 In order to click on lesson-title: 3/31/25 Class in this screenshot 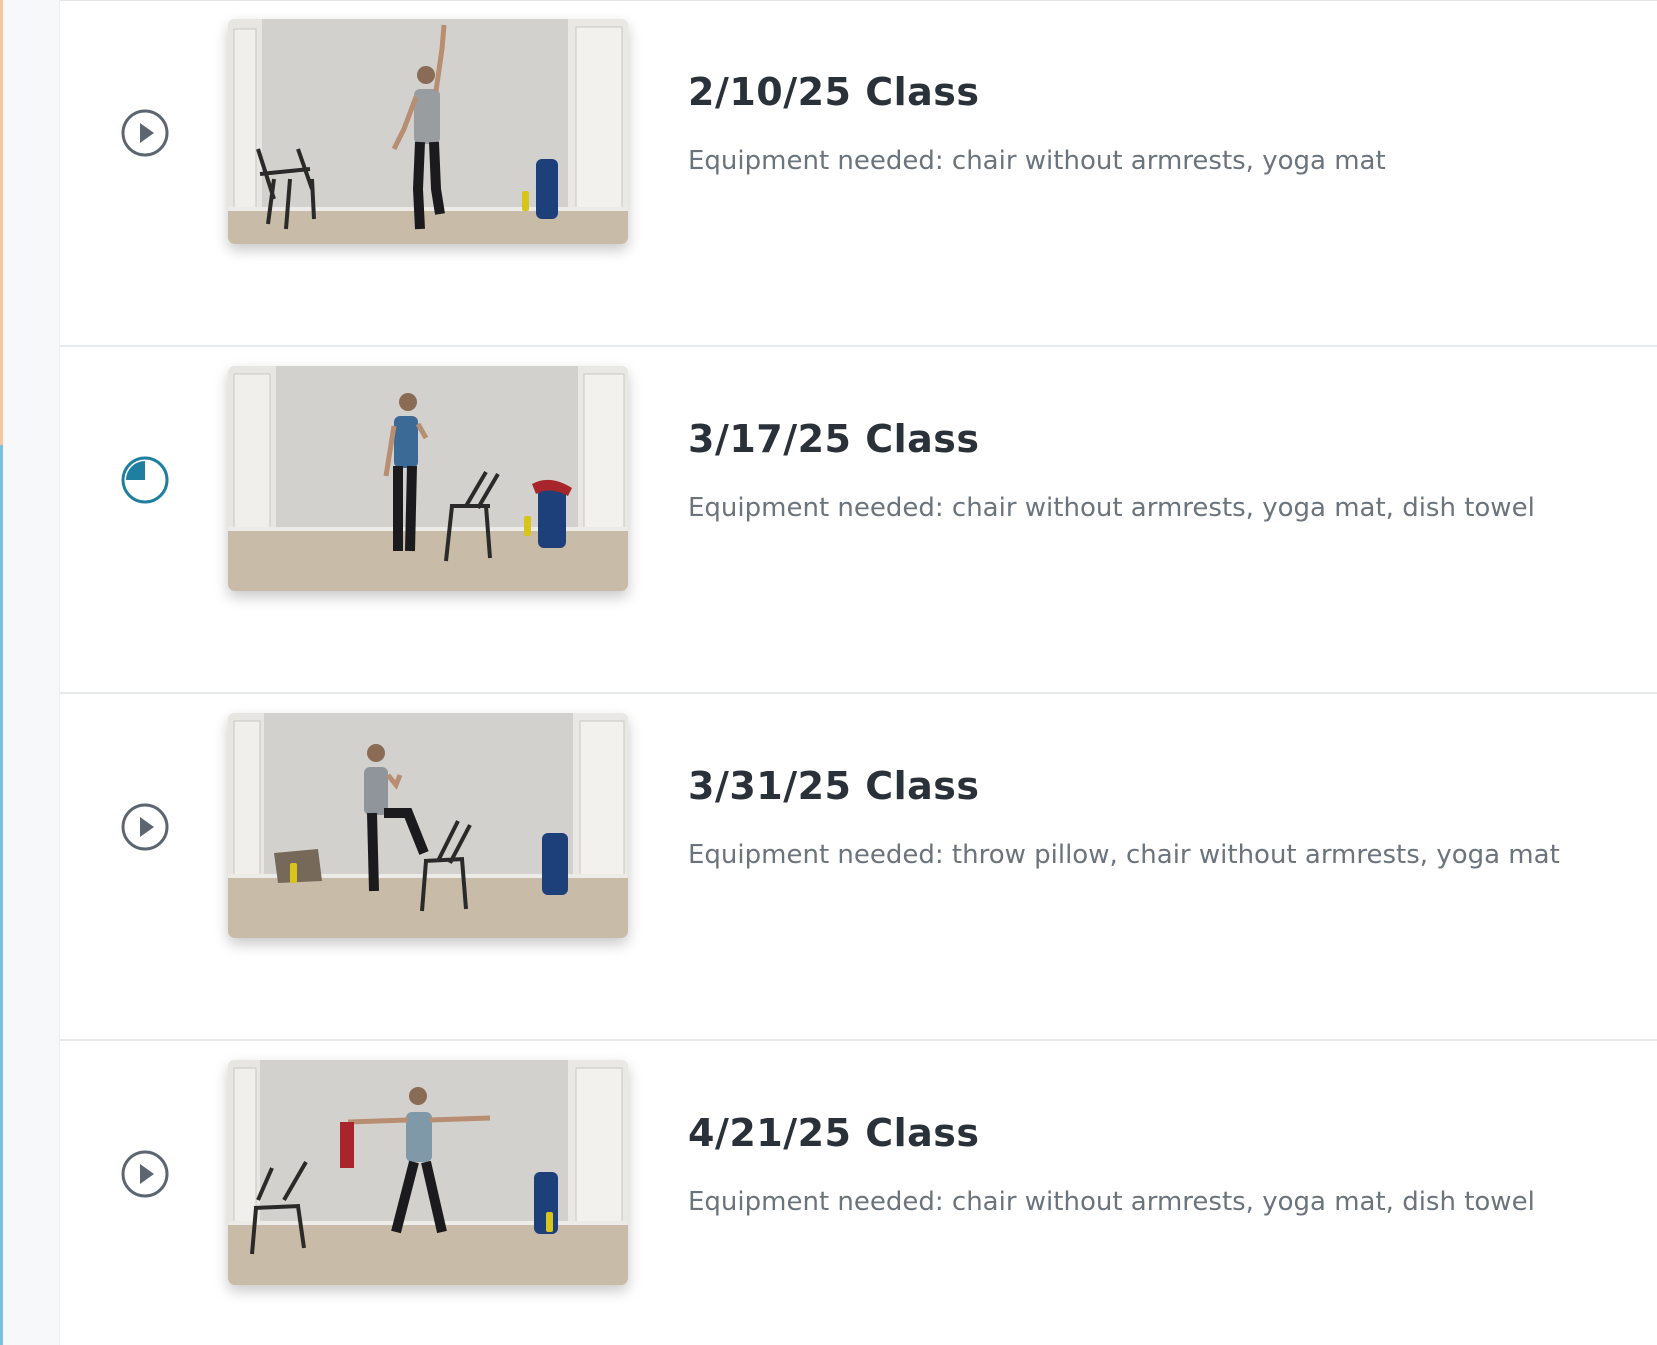, I will do `click(1168, 787)`.